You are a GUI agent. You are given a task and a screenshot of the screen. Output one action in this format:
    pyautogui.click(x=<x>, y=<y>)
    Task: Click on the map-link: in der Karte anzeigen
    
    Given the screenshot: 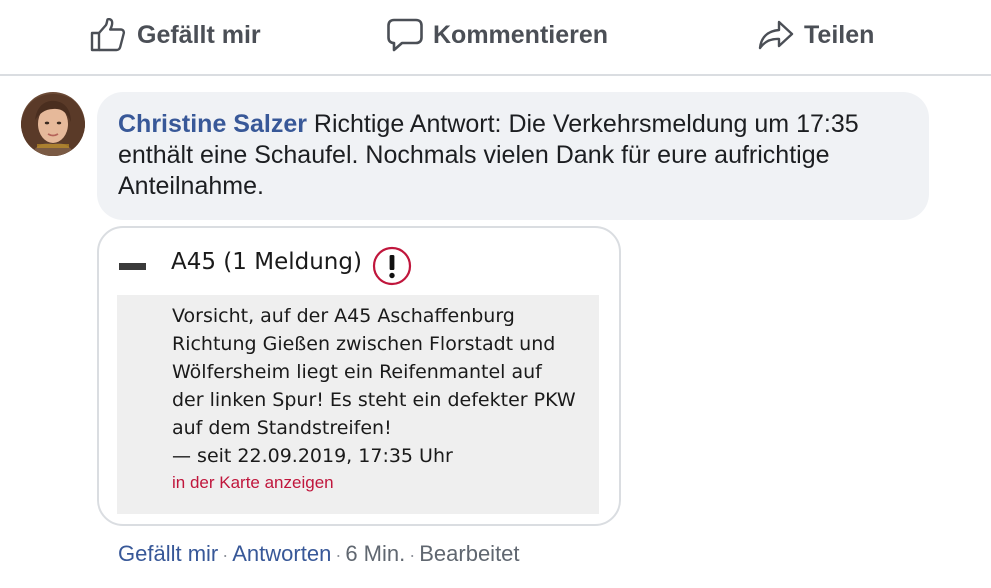 What is the action you would take?
    pyautogui.click(x=385, y=483)
    